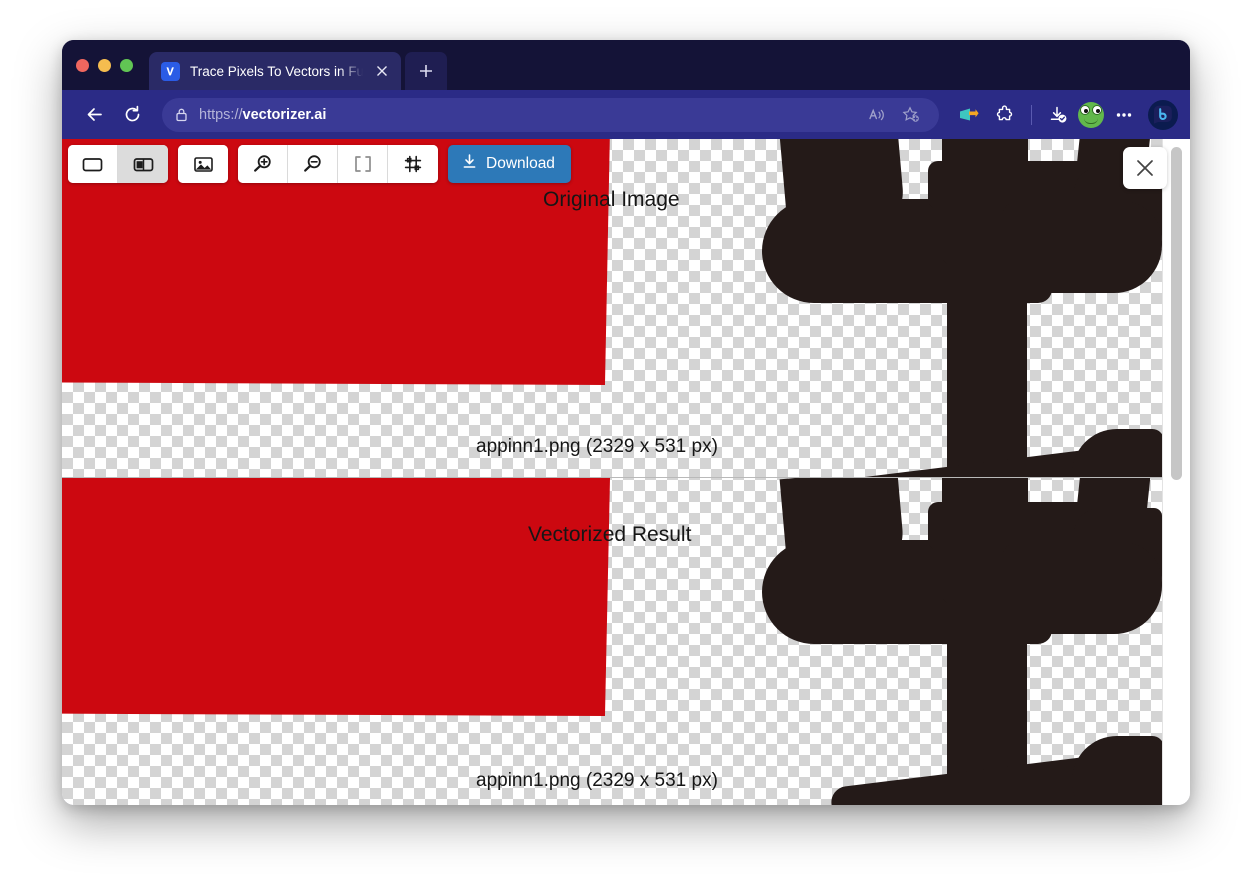  I want to click on star-add-icon, so click(911, 115).